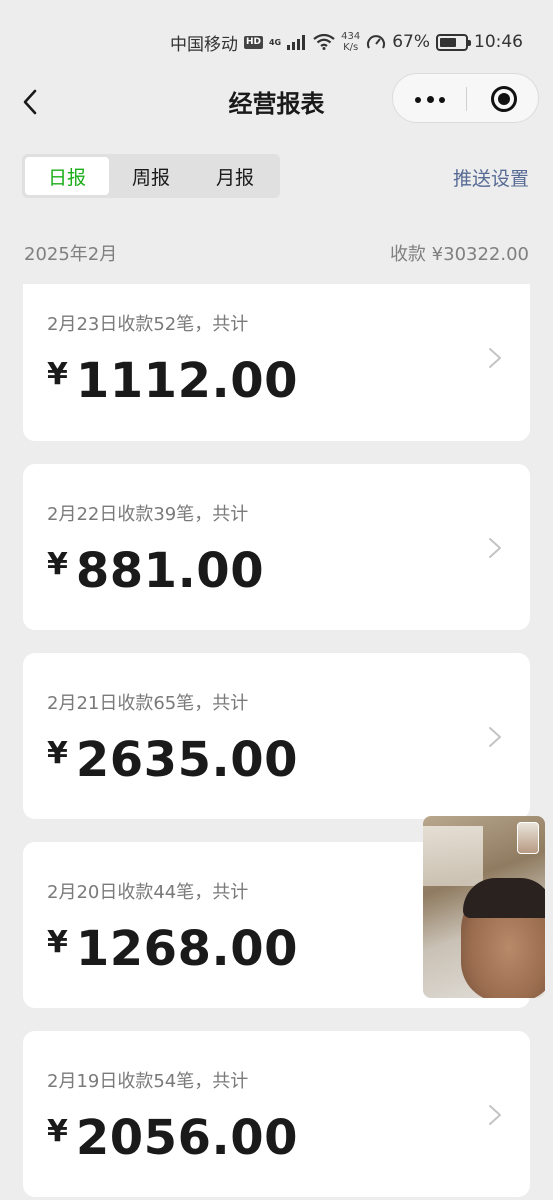 Image resolution: width=553 pixels, height=1200 pixels. What do you see at coordinates (528, 838) in the screenshot?
I see `self-preview` at bounding box center [528, 838].